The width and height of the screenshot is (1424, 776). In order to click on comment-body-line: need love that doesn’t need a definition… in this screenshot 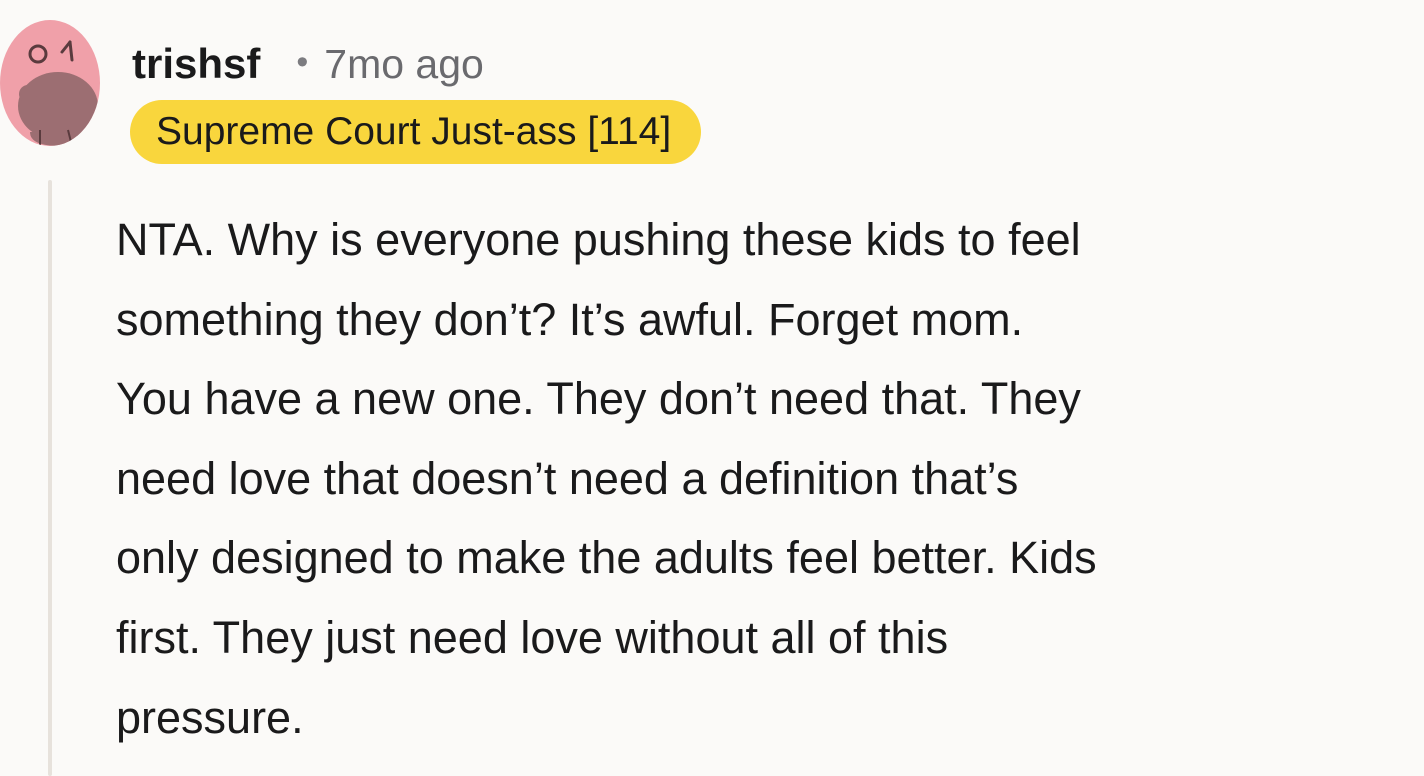, I will do `click(567, 478)`.